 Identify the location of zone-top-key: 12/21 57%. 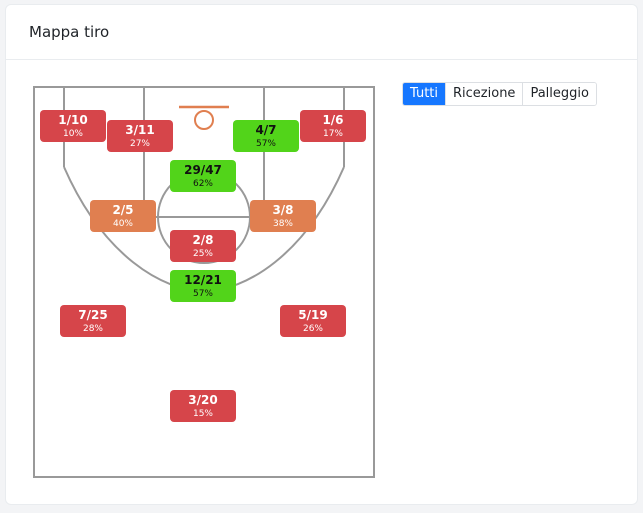
(203, 286).